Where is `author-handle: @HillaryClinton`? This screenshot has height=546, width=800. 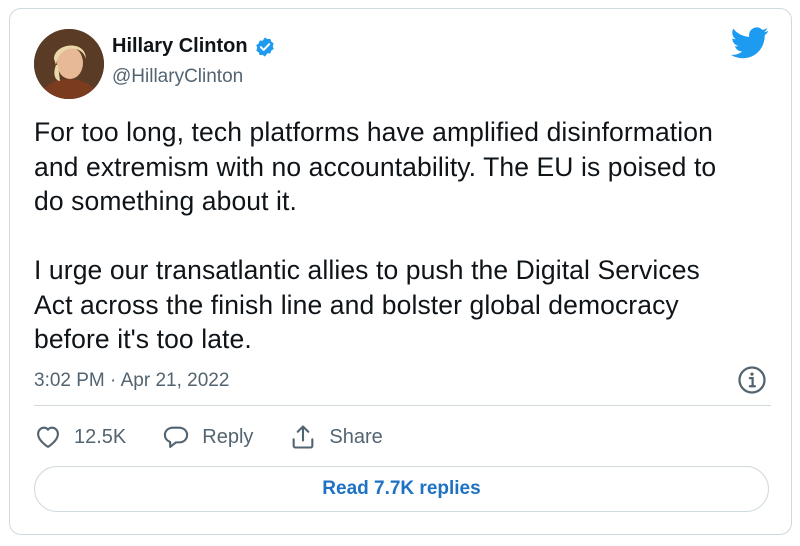
author-handle: @HillaryClinton is located at coordinates (177, 77).